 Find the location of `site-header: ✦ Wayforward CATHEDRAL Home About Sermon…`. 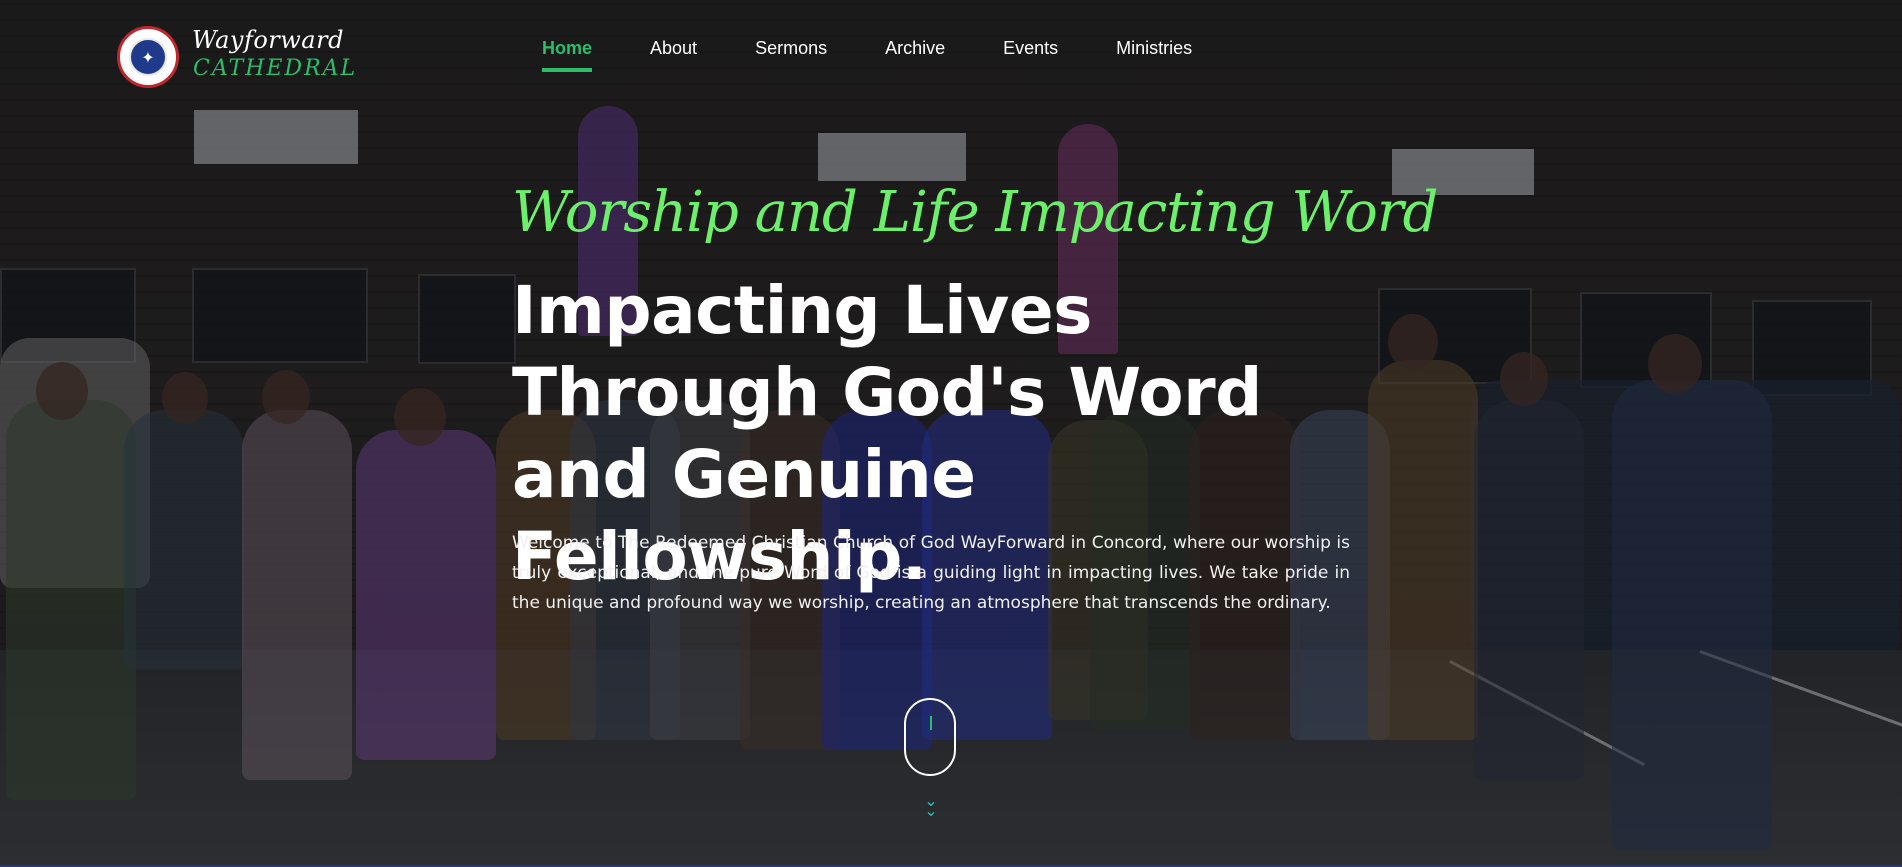

site-header: ✦ Wayforward CATHEDRAL Home About Sermon… is located at coordinates (951, 50).